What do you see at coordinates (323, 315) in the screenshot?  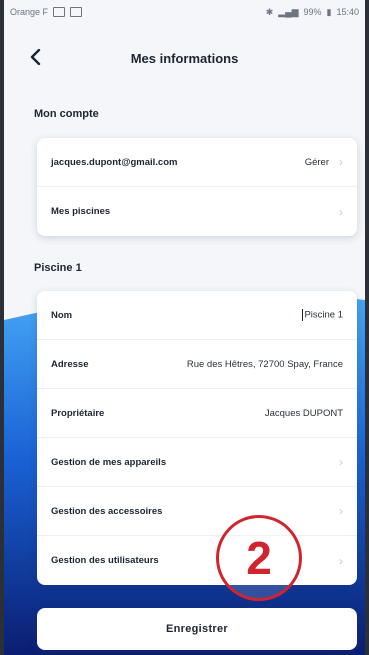 I see `pool-name-input: Piscine 1` at bounding box center [323, 315].